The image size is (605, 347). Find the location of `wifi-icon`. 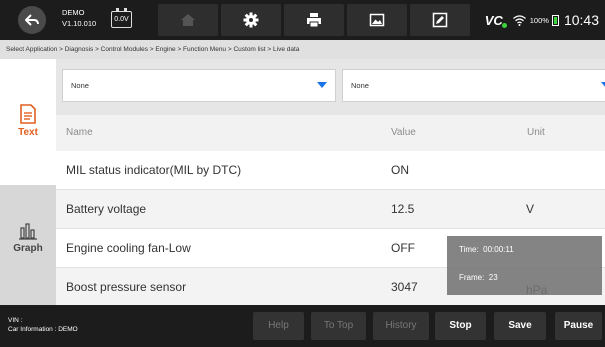

wifi-icon is located at coordinates (519, 20).